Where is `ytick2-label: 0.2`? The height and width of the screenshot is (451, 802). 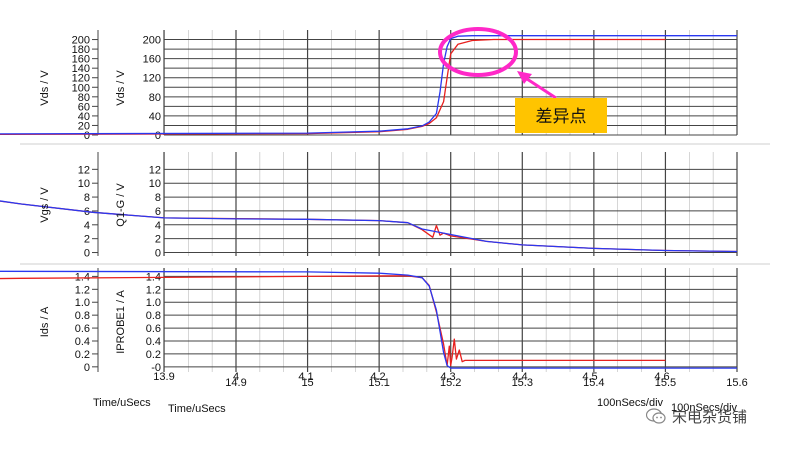 ytick2-label: 0.2 is located at coordinates (153, 355).